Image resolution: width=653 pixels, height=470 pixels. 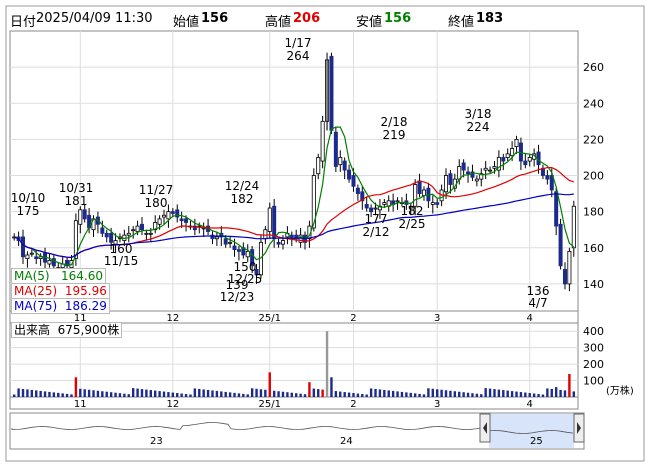 What do you see at coordinates (376, 232) in the screenshot?
I see `annotation-date: 2/12` at bounding box center [376, 232].